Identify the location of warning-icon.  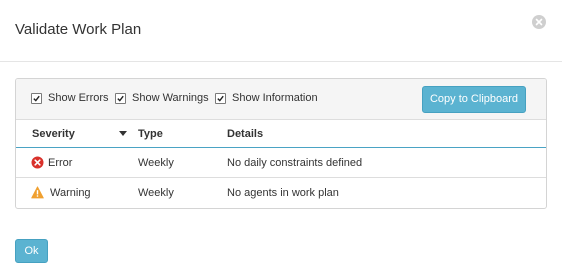
(37, 192).